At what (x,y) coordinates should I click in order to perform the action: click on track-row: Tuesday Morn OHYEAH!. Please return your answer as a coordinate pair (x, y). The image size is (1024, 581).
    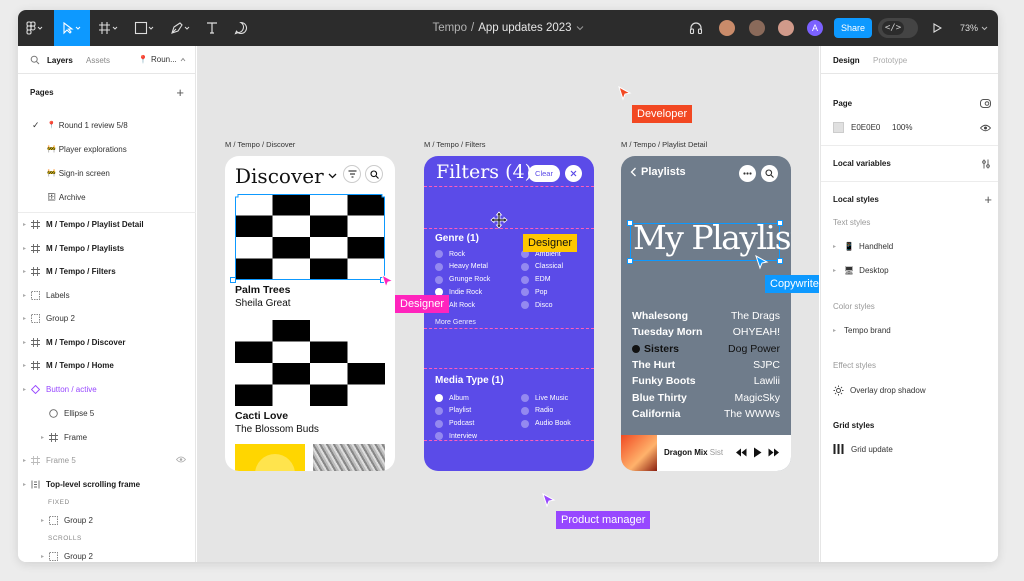
    Looking at the image, I should click on (706, 332).